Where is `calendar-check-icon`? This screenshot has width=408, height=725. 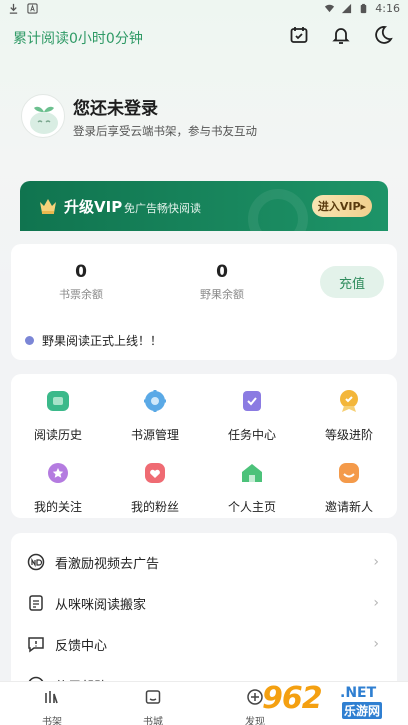
calendar-check-icon is located at coordinates (299, 35).